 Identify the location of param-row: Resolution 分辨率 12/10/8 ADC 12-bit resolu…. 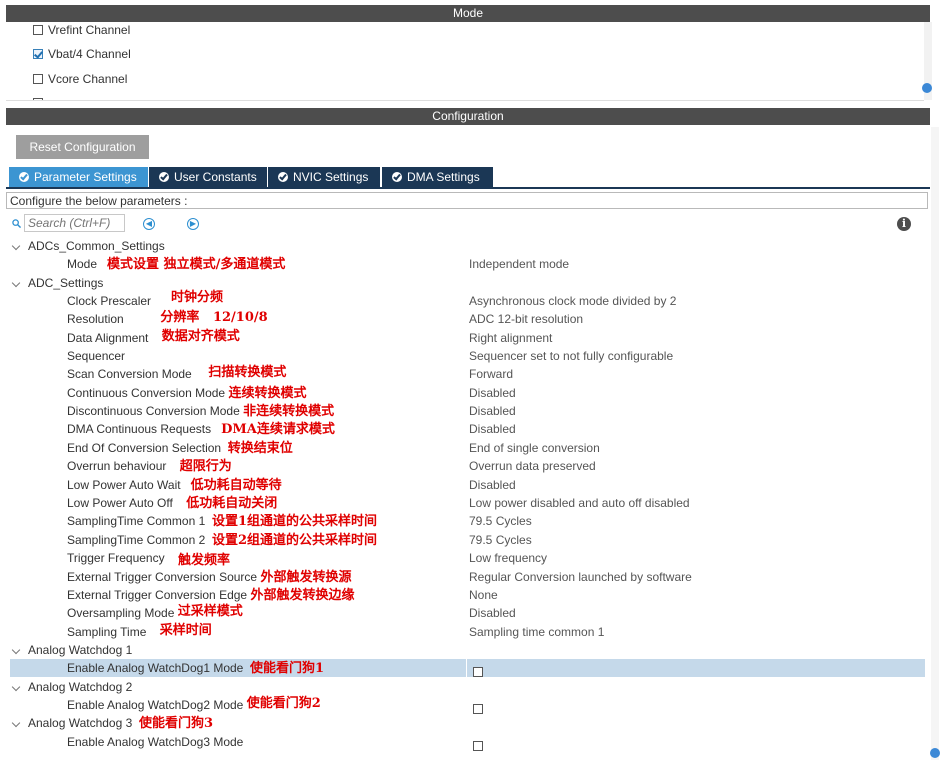
(465, 319).